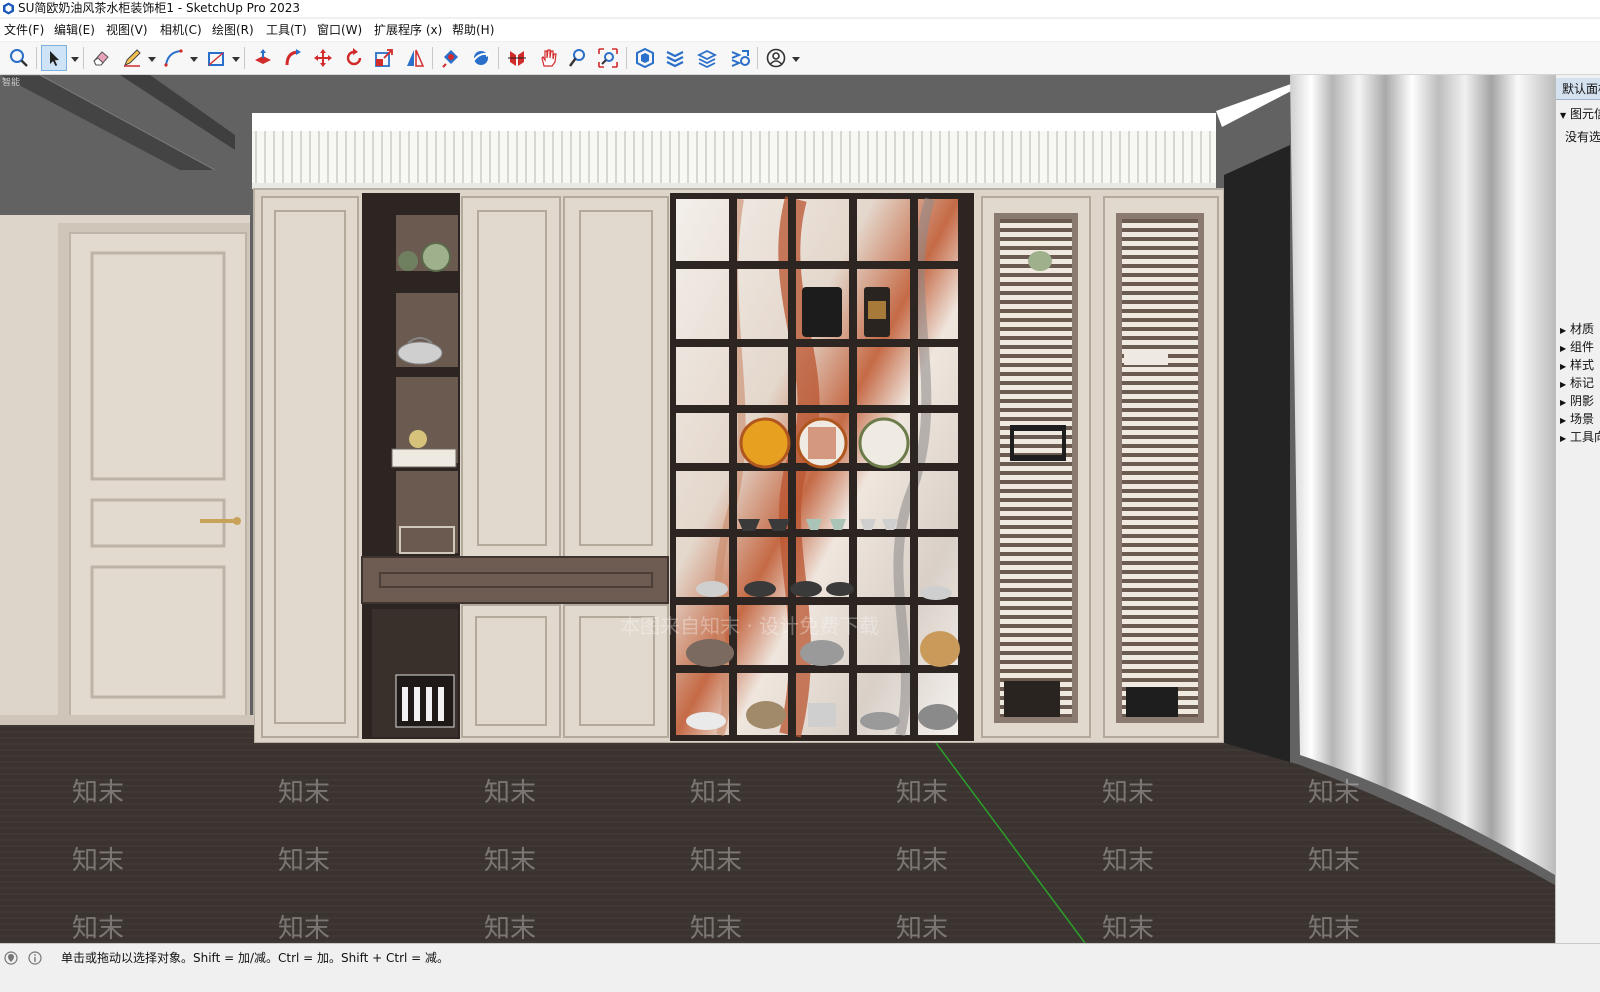  I want to click on info-icon, so click(35, 958).